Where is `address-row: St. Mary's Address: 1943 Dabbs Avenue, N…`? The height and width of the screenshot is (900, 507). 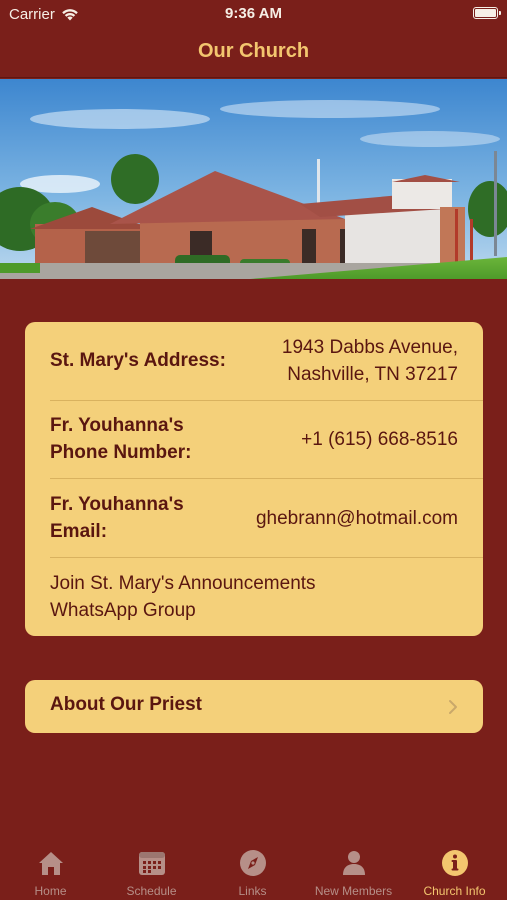
address-row: St. Mary's Address: 1943 Dabbs Avenue, N… is located at coordinates (254, 361).